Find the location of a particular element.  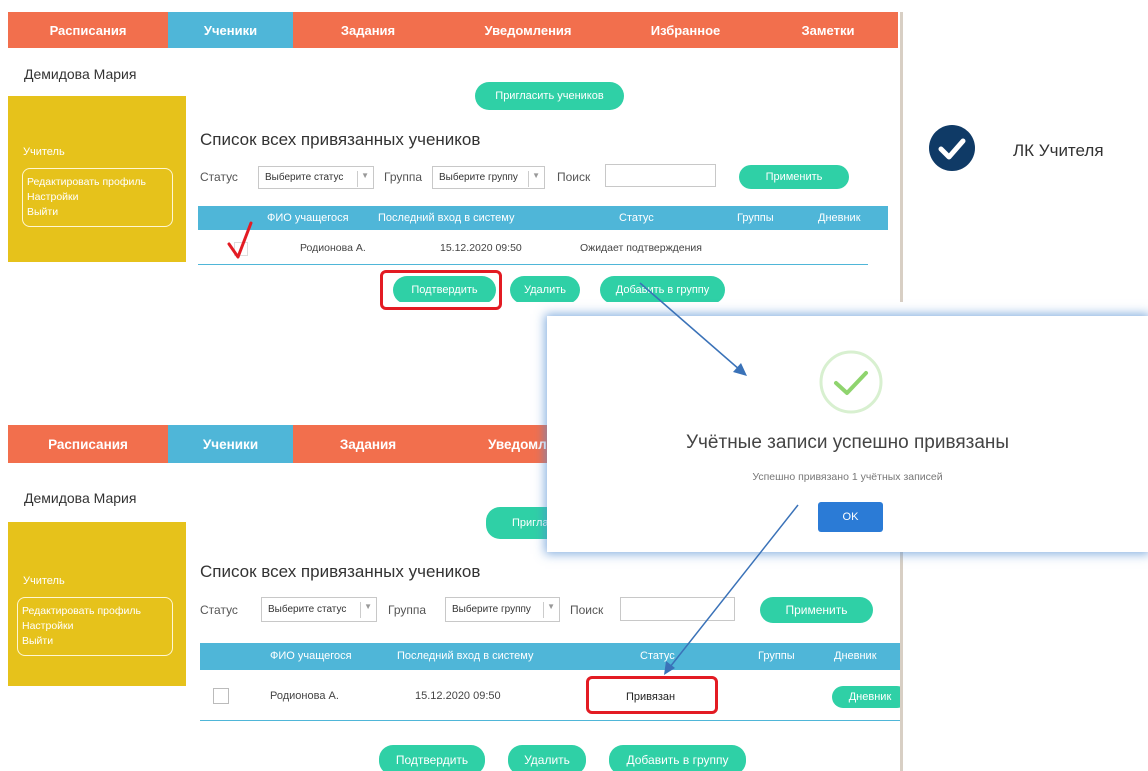

tab-notes: Заметки is located at coordinates (828, 30).